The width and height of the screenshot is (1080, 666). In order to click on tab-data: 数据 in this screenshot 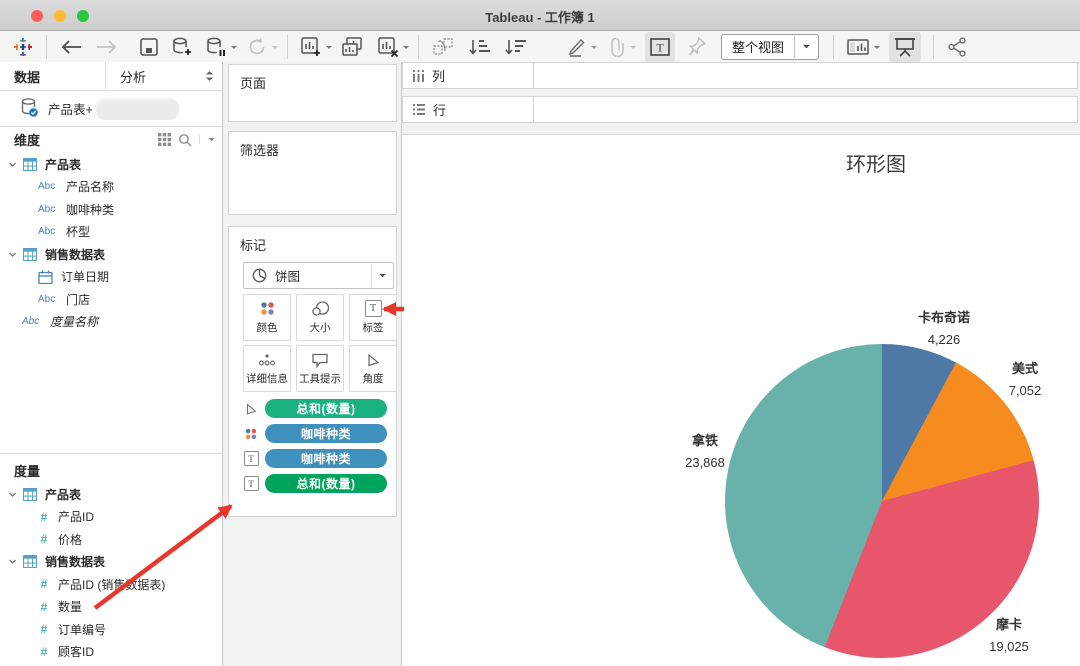, I will do `click(52, 76)`.